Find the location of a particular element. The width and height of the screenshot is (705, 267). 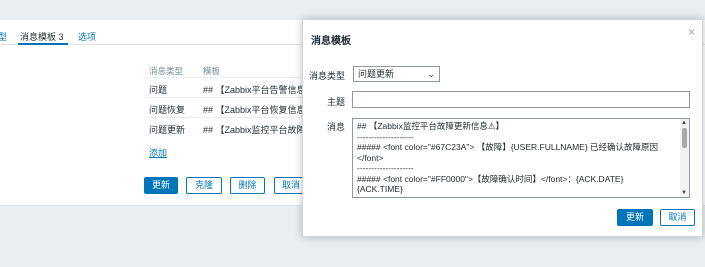

update-button: 更新 is located at coordinates (161, 185).